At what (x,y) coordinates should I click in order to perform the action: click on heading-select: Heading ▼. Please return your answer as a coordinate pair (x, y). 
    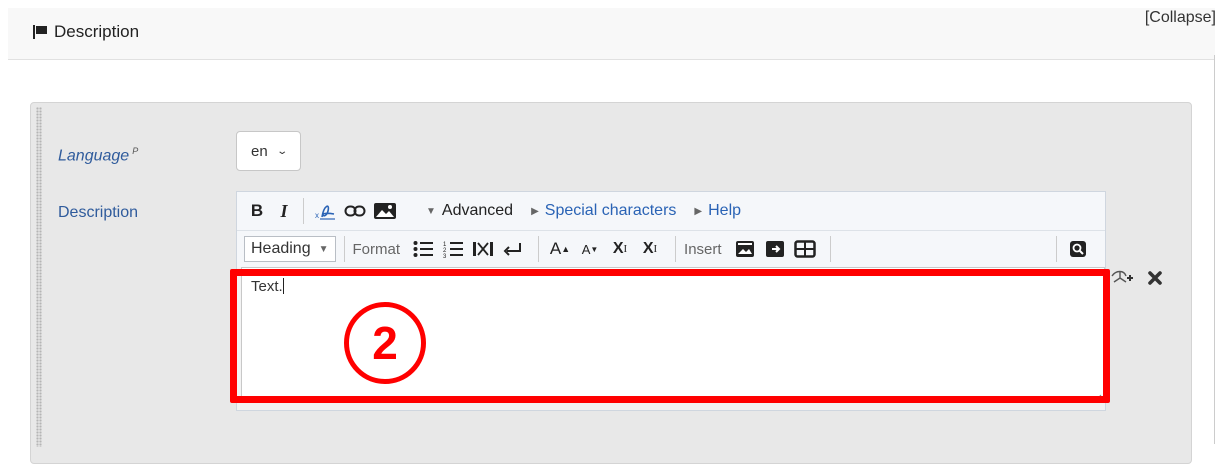
    Looking at the image, I should click on (290, 249).